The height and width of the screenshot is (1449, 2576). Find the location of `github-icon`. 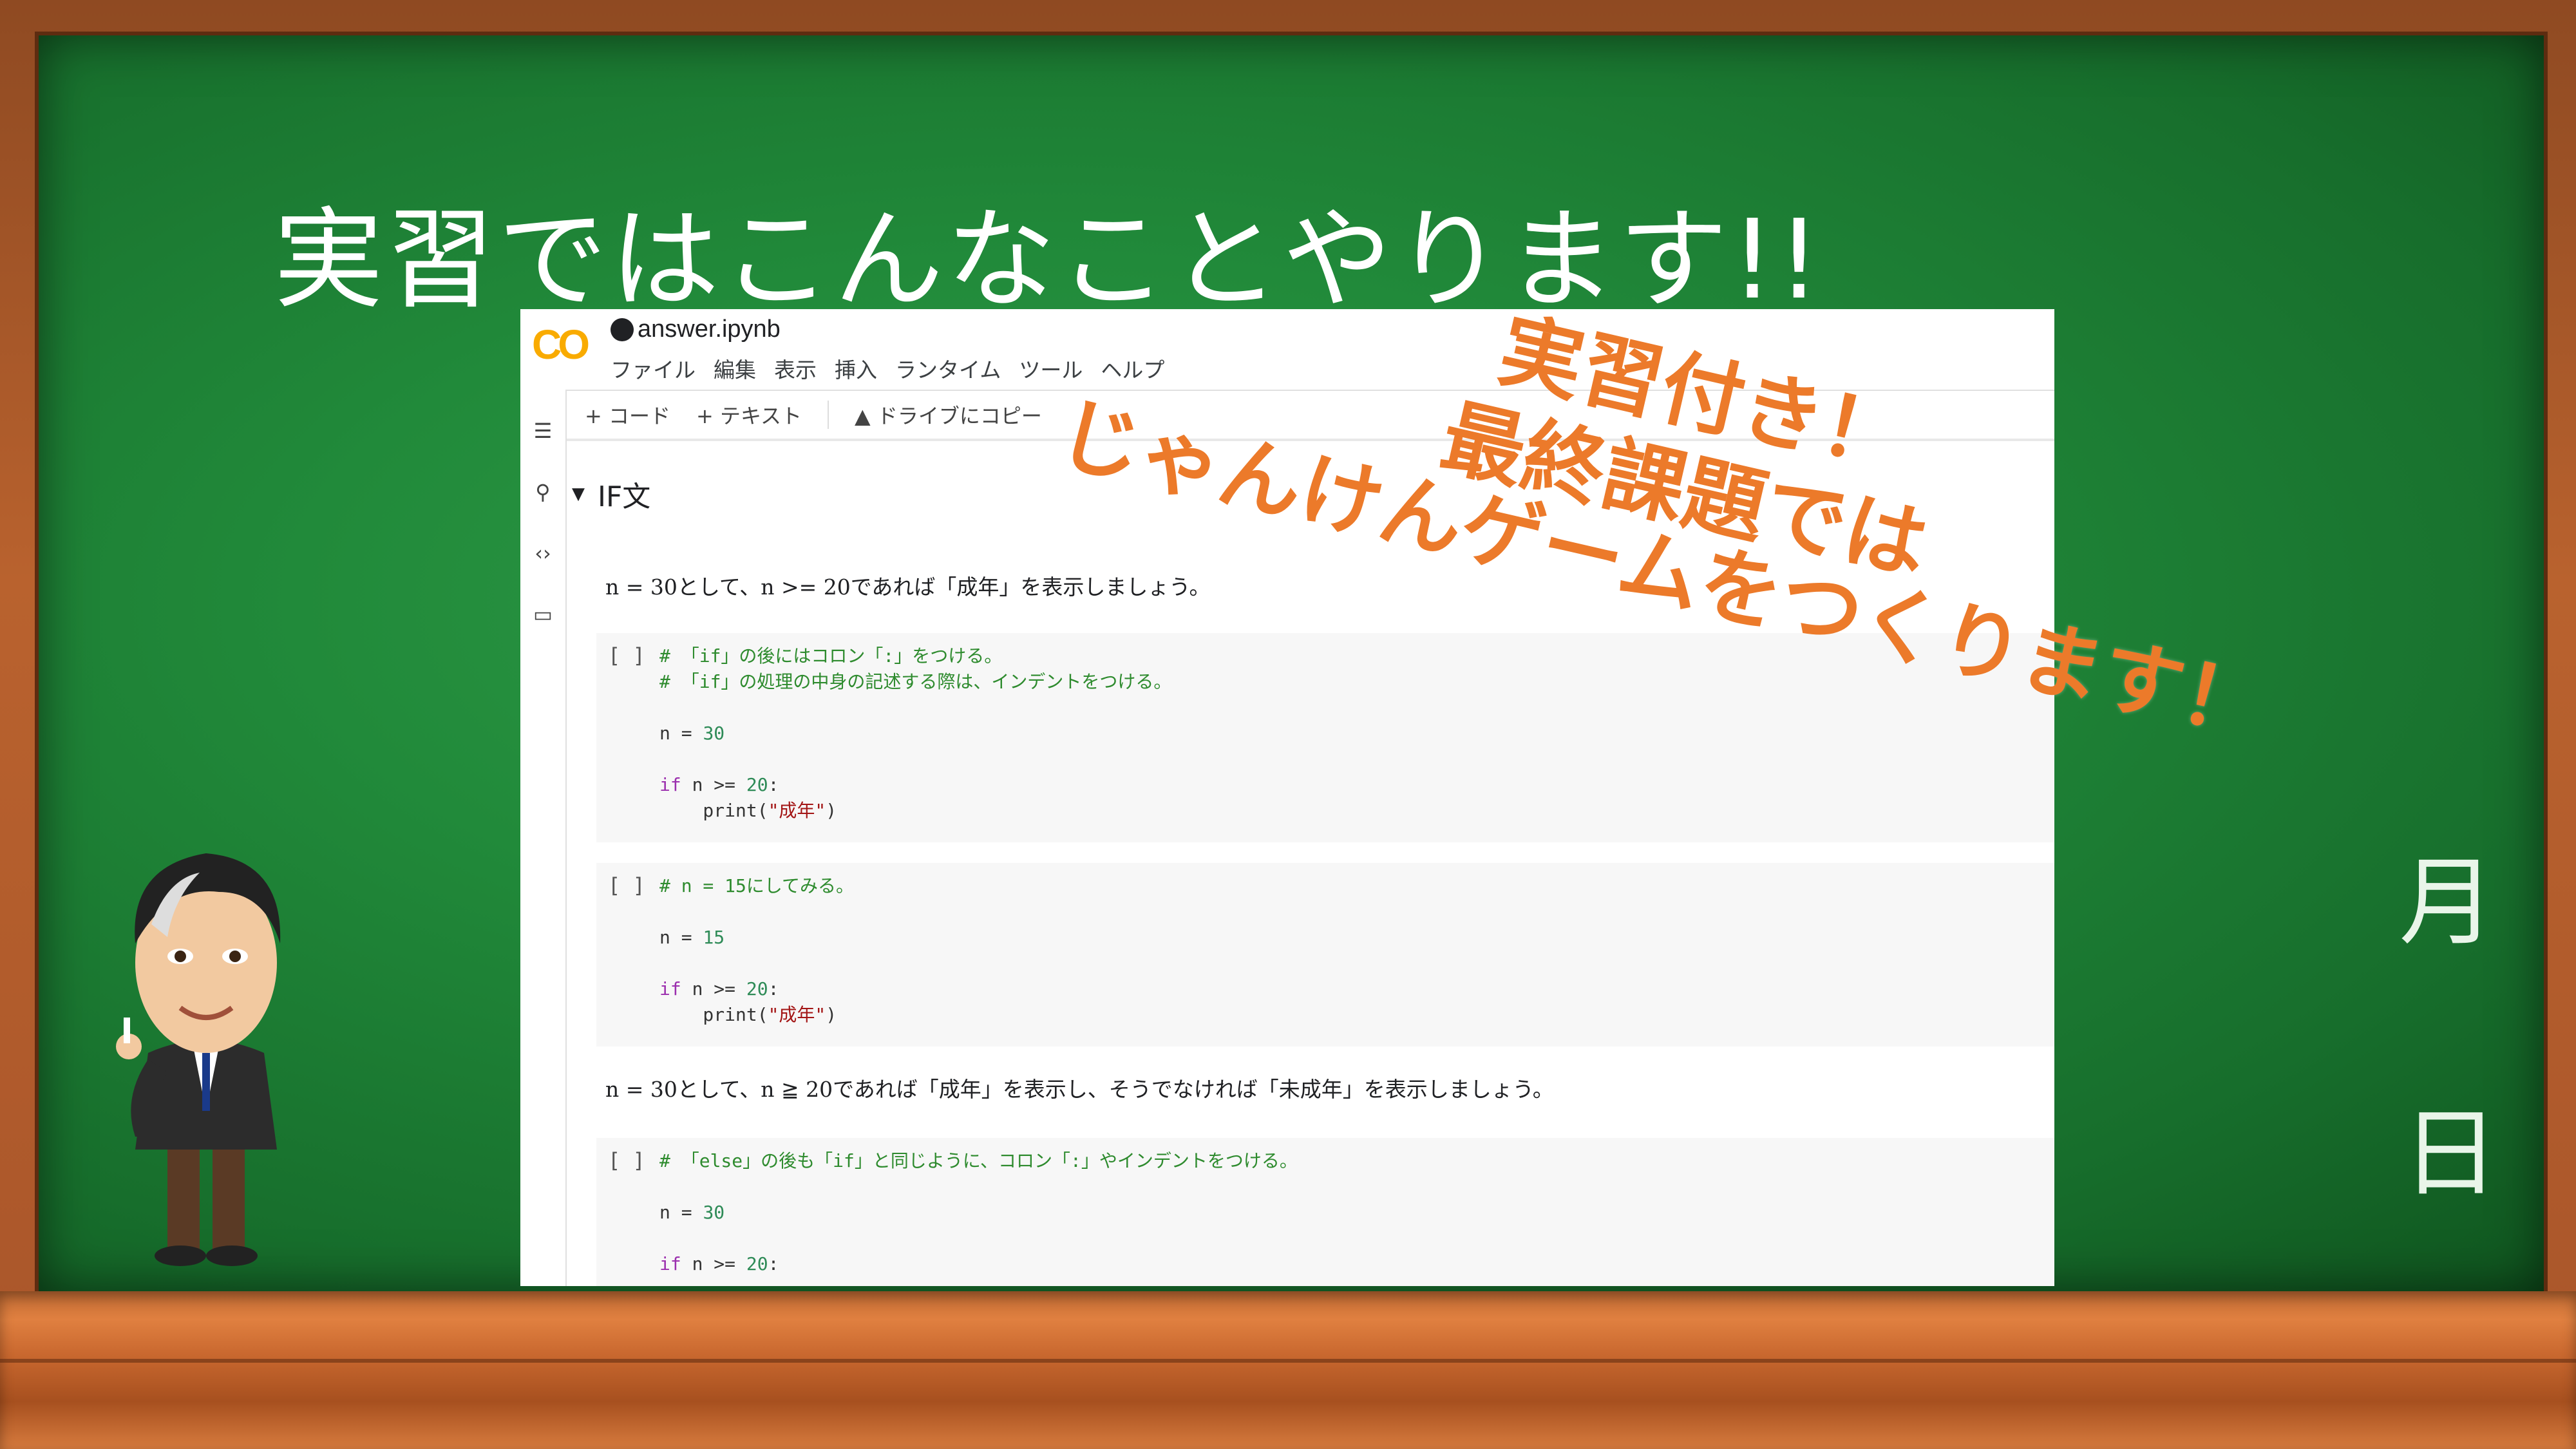

github-icon is located at coordinates (622, 329).